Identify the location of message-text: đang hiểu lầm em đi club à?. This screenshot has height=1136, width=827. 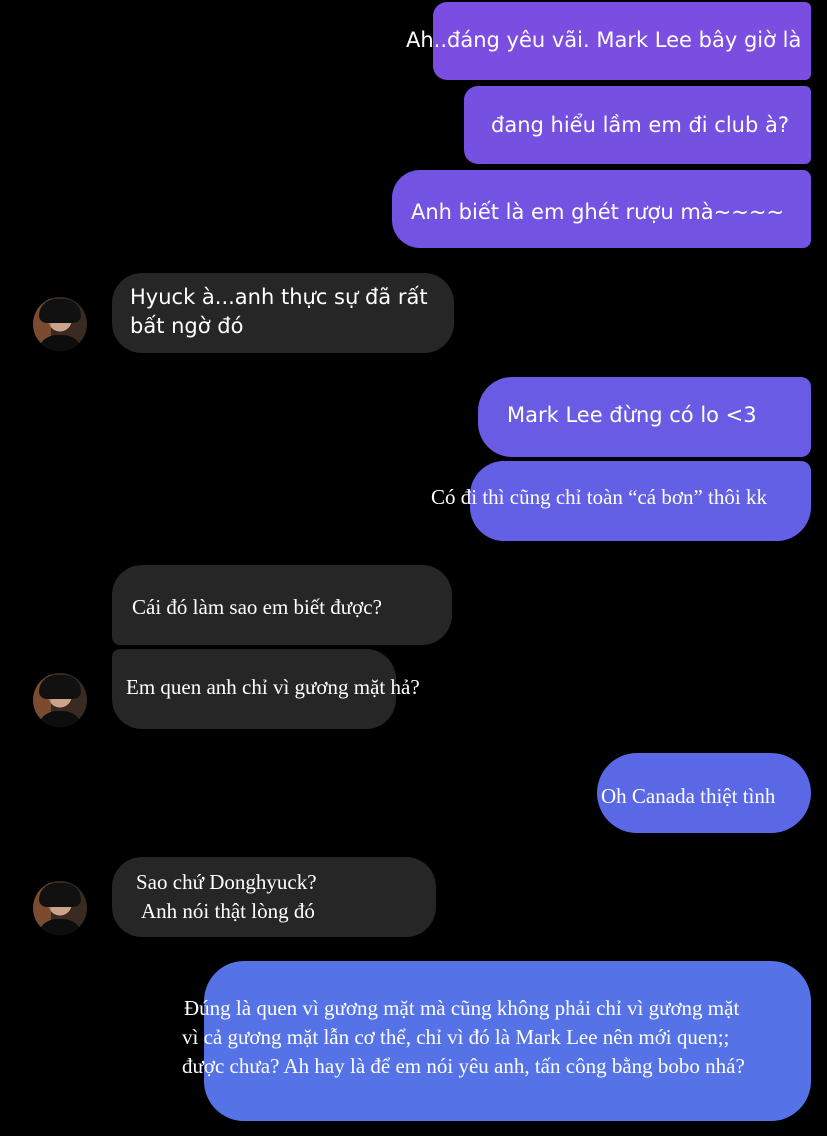
(640, 125).